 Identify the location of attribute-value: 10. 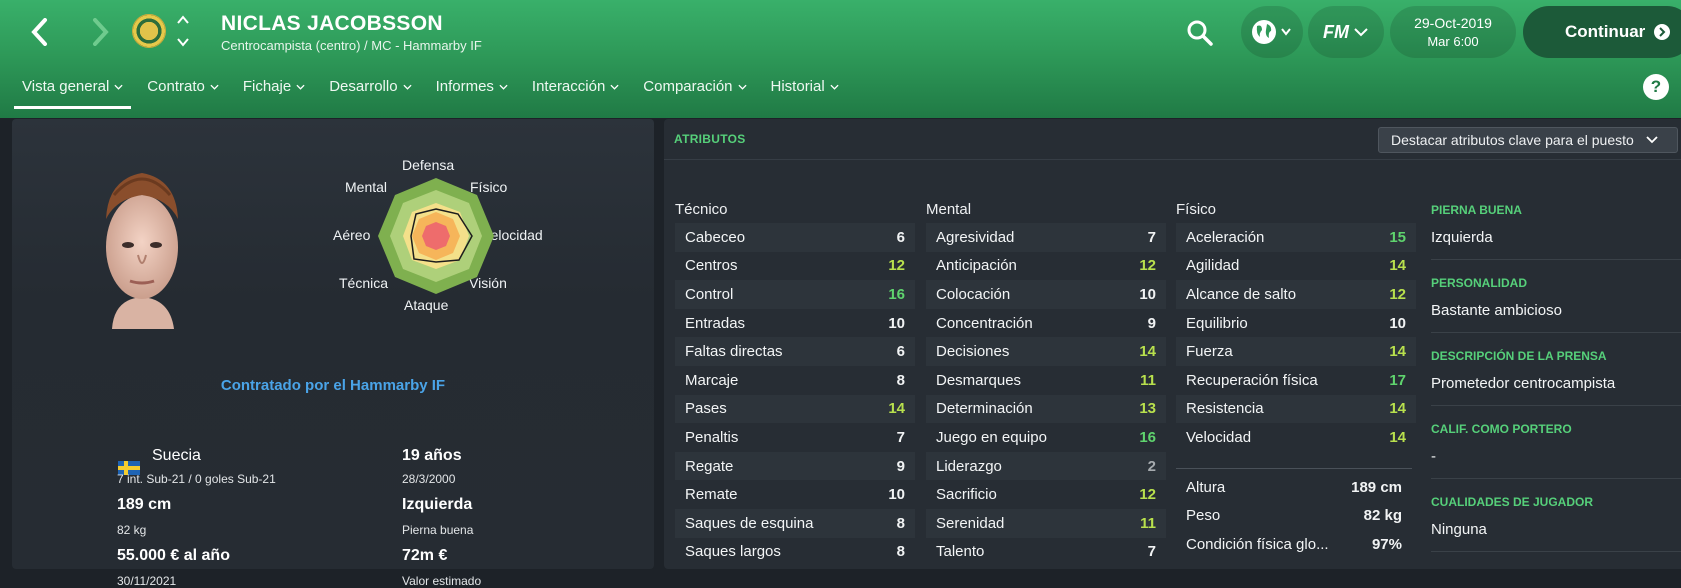
(1397, 323).